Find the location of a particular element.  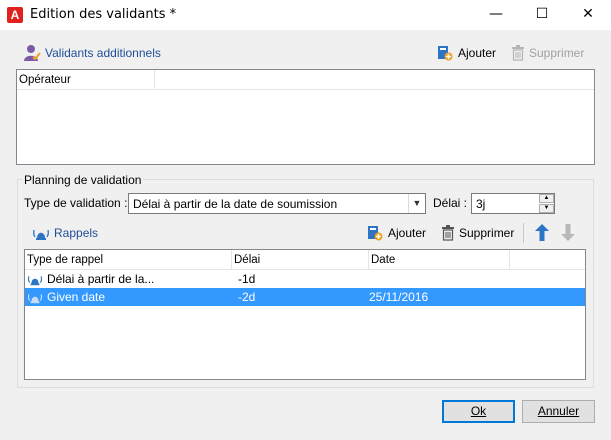

reminders-toolbar: Rappels Ajouter Supprimer is located at coordinates (305, 233).